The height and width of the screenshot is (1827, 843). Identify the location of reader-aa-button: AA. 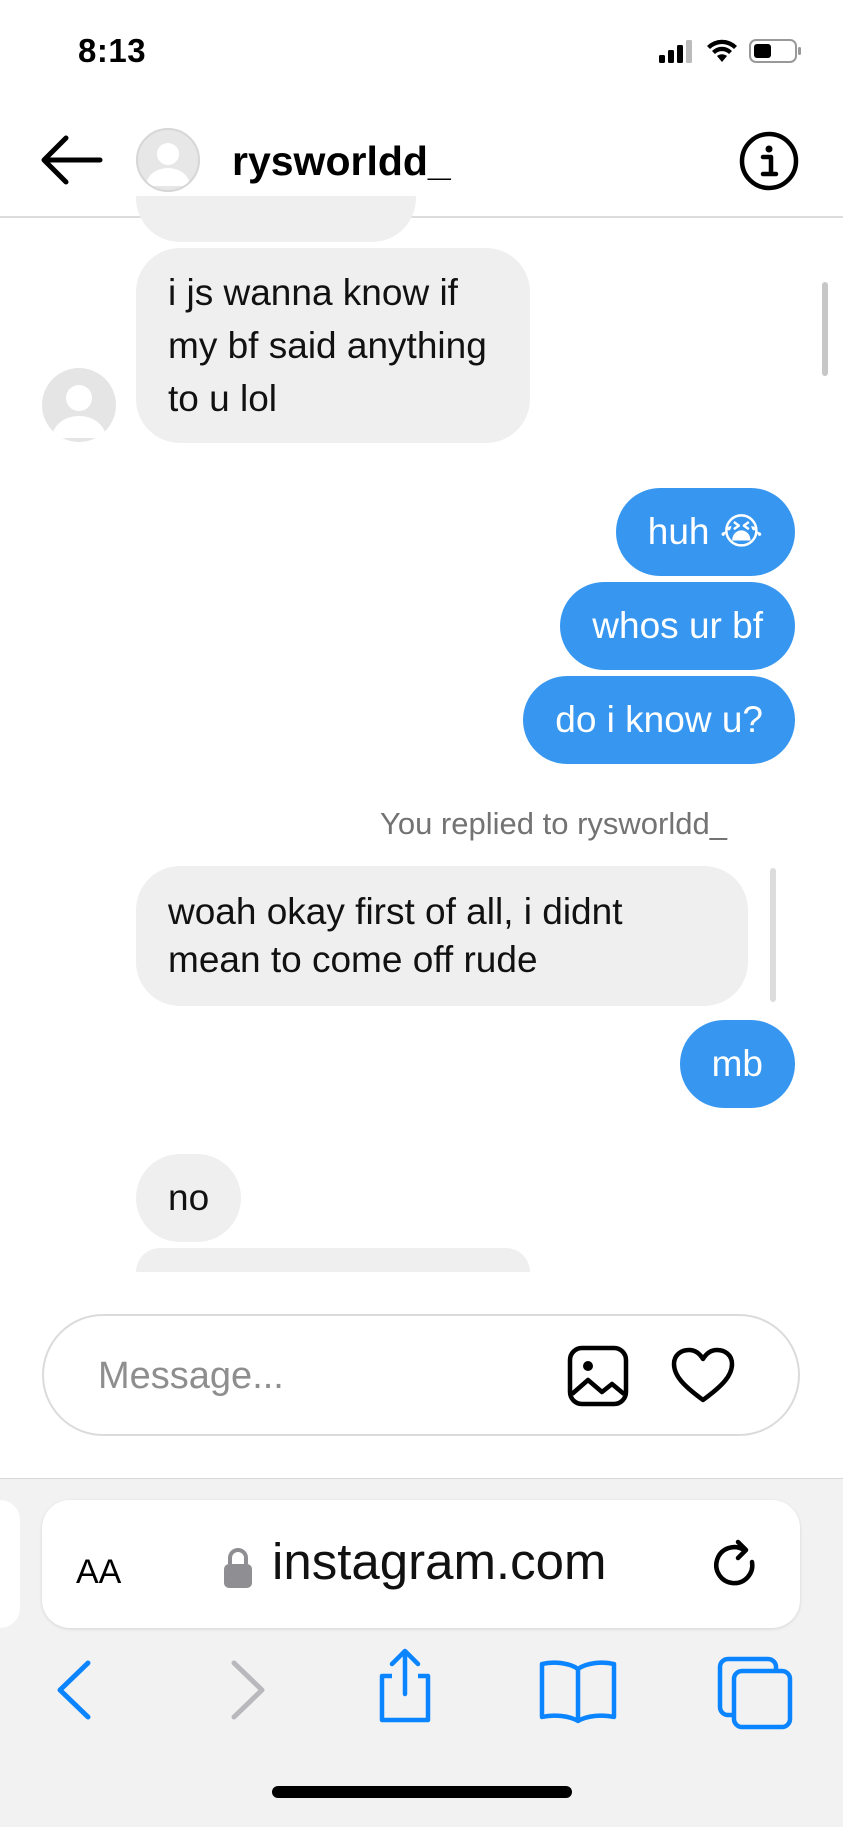
(98, 1567).